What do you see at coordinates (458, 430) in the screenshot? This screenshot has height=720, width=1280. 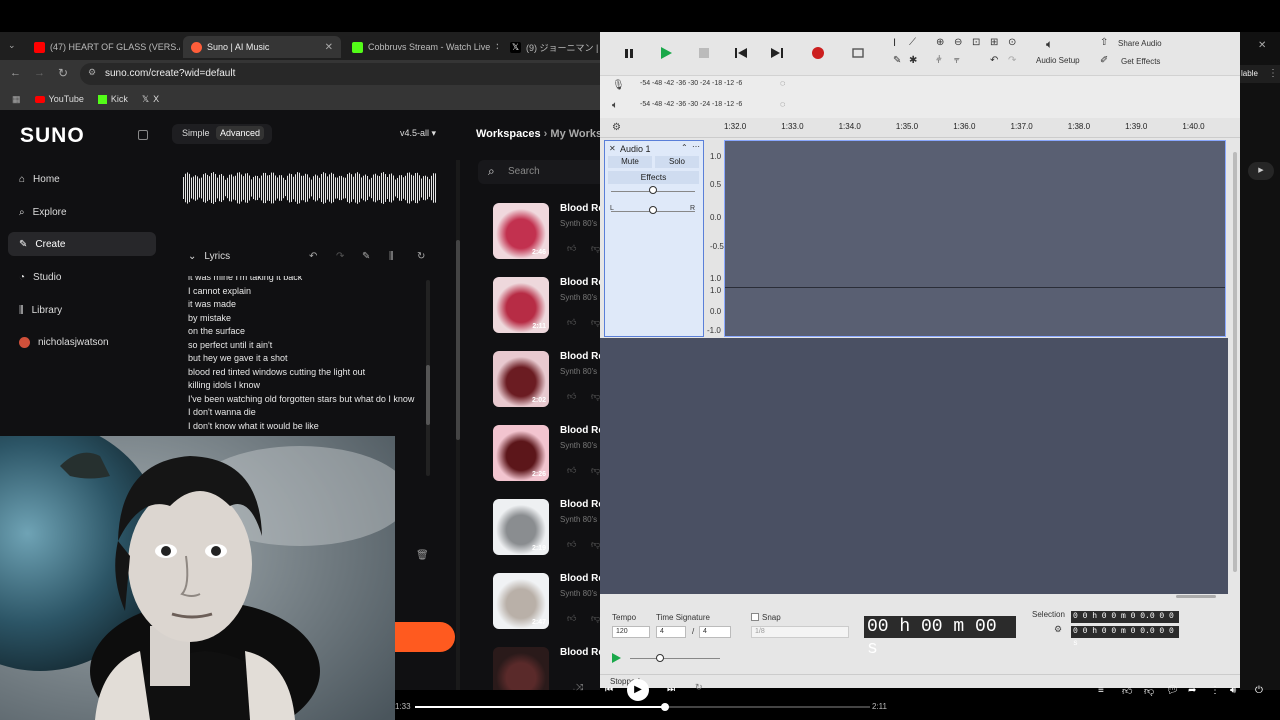 I see `panel-scrollbar` at bounding box center [458, 430].